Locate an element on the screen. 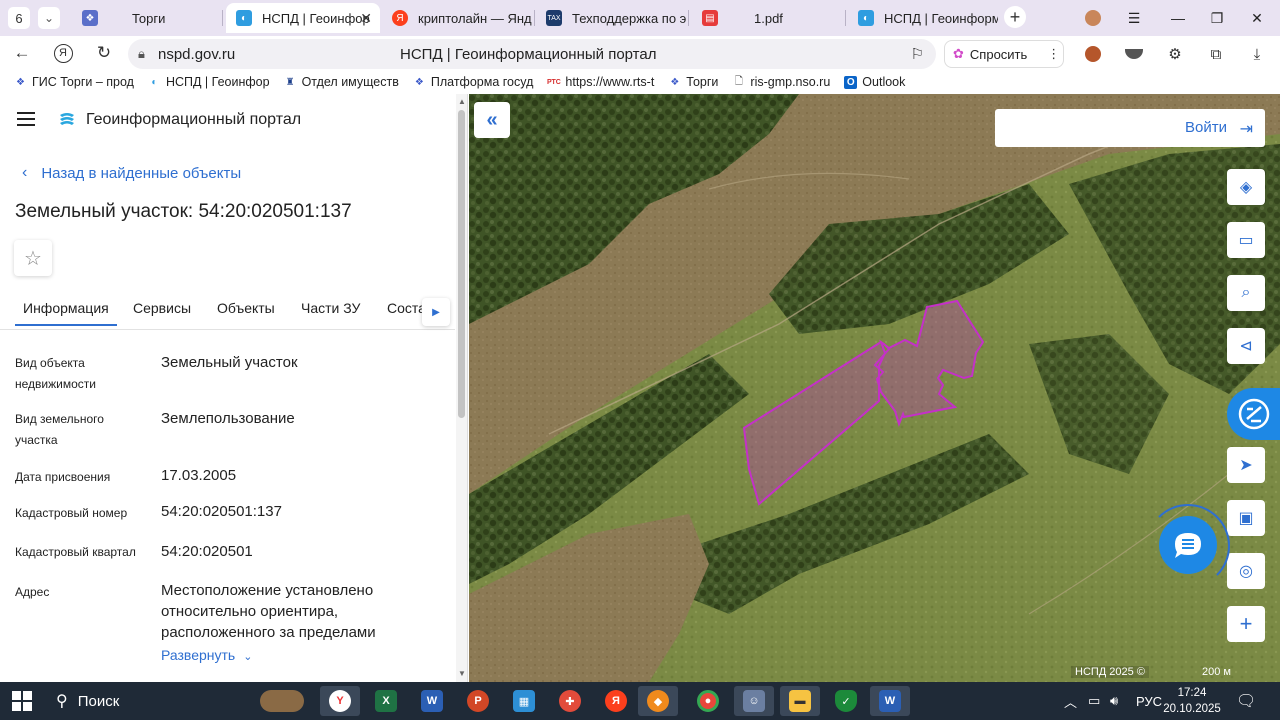 Image resolution: width=1280 pixels, height=720 pixels. object-title: Земельный участок: 54:20:020501:137 is located at coordinates (183, 211).